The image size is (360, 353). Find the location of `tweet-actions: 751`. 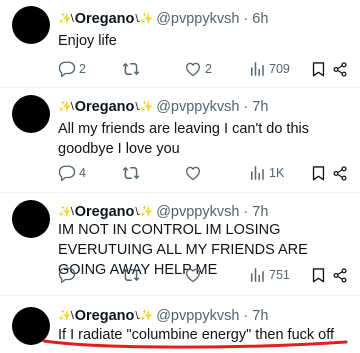

tweet-actions: 751 is located at coordinates (203, 275).